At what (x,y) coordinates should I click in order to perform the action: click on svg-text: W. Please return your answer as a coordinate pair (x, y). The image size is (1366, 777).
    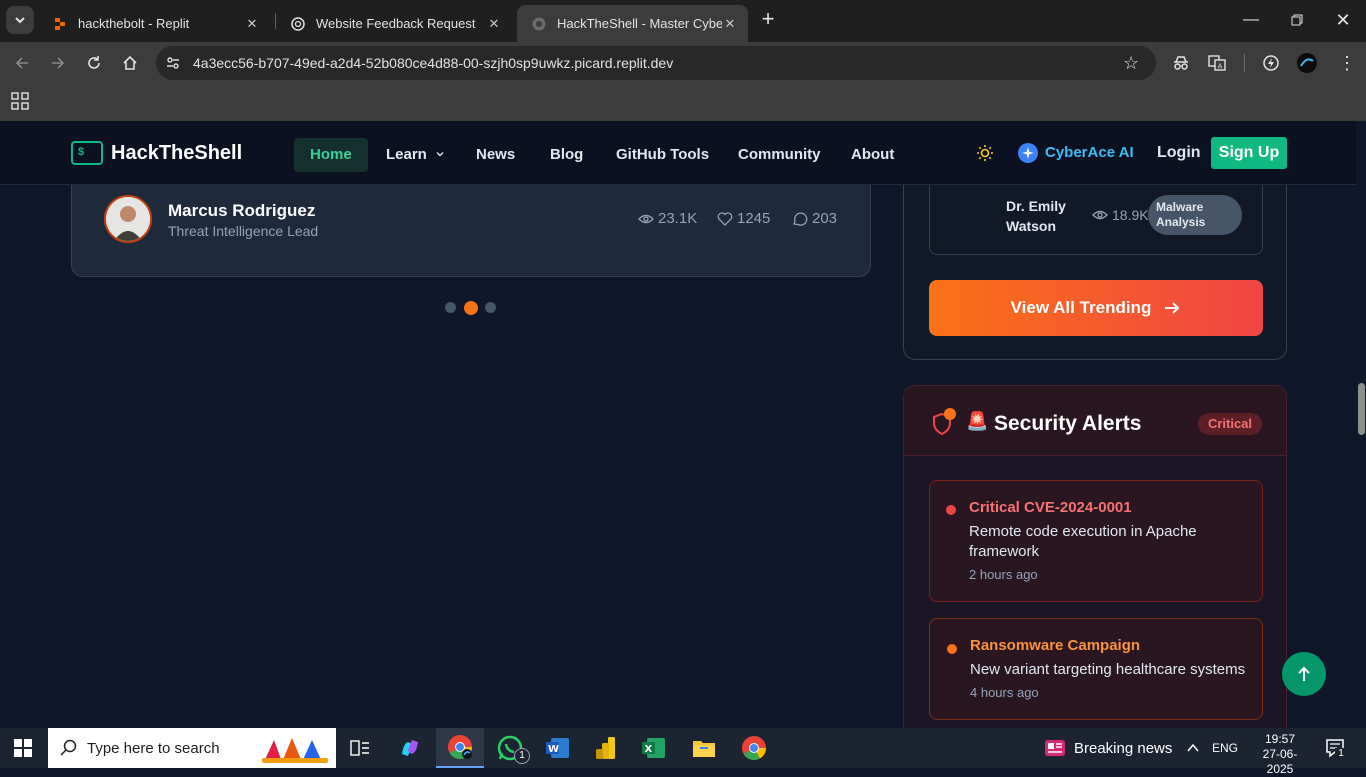
    Looking at the image, I should click on (553, 749).